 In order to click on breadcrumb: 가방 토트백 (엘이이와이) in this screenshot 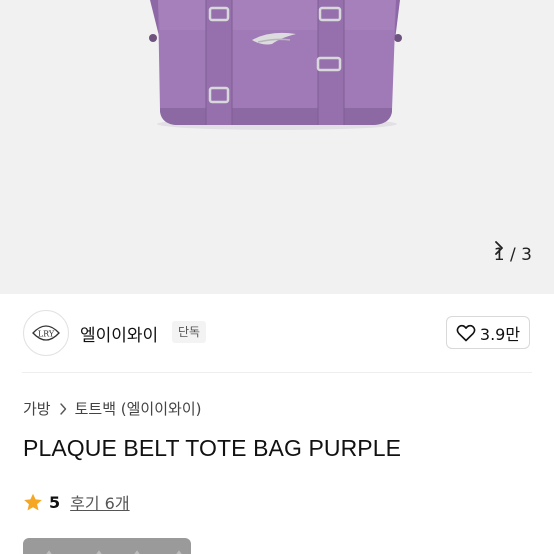, I will do `click(112, 408)`.